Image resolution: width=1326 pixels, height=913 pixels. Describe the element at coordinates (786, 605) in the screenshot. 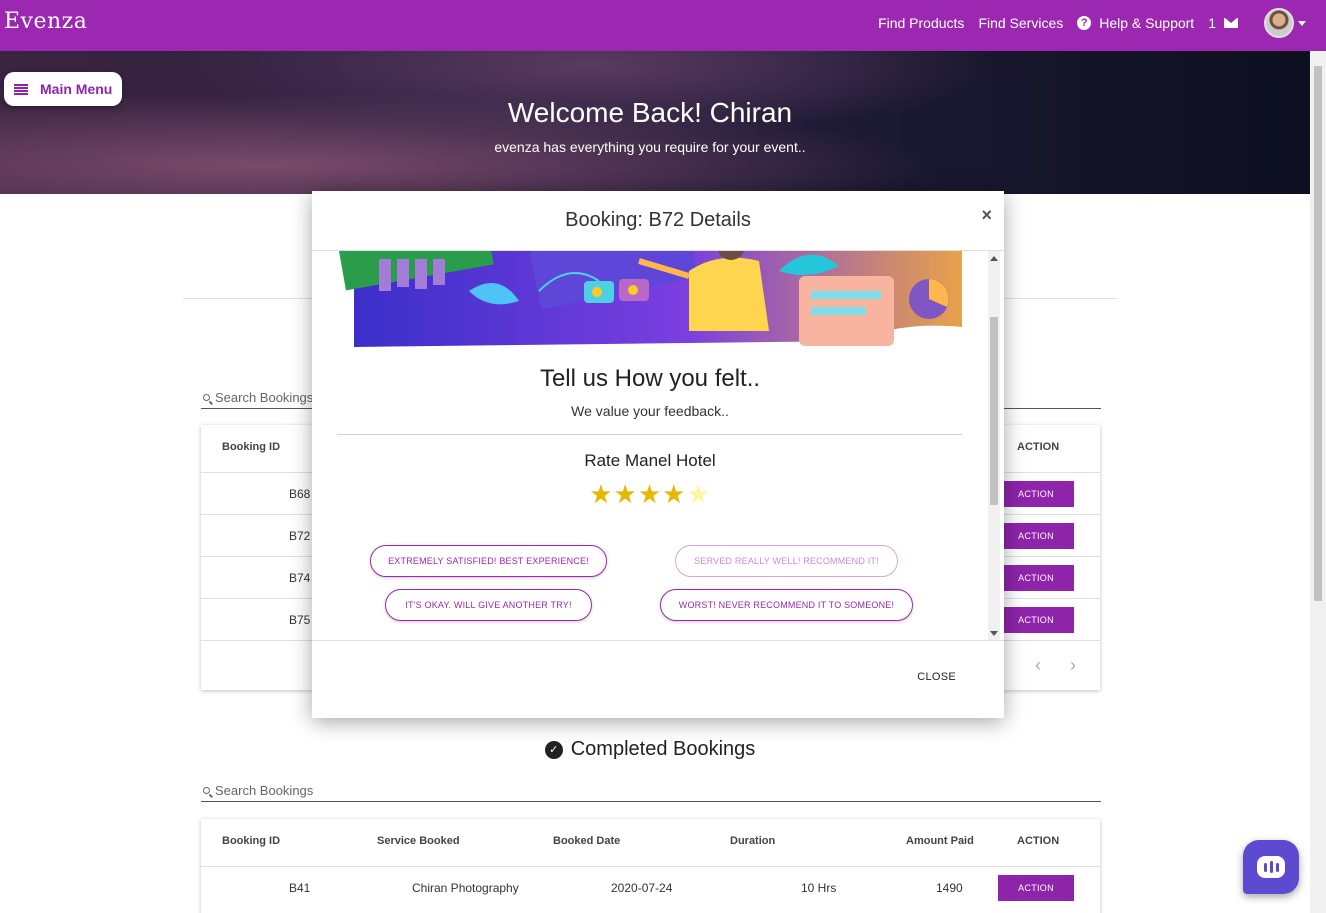

I see `feedback-chip-worst: WORST! NEVER RECOMMEND IT TO SOMEONE!` at that location.